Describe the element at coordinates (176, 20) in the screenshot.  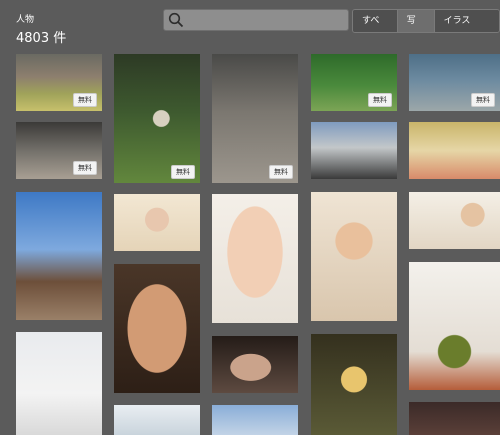
I see `search-icon` at that location.